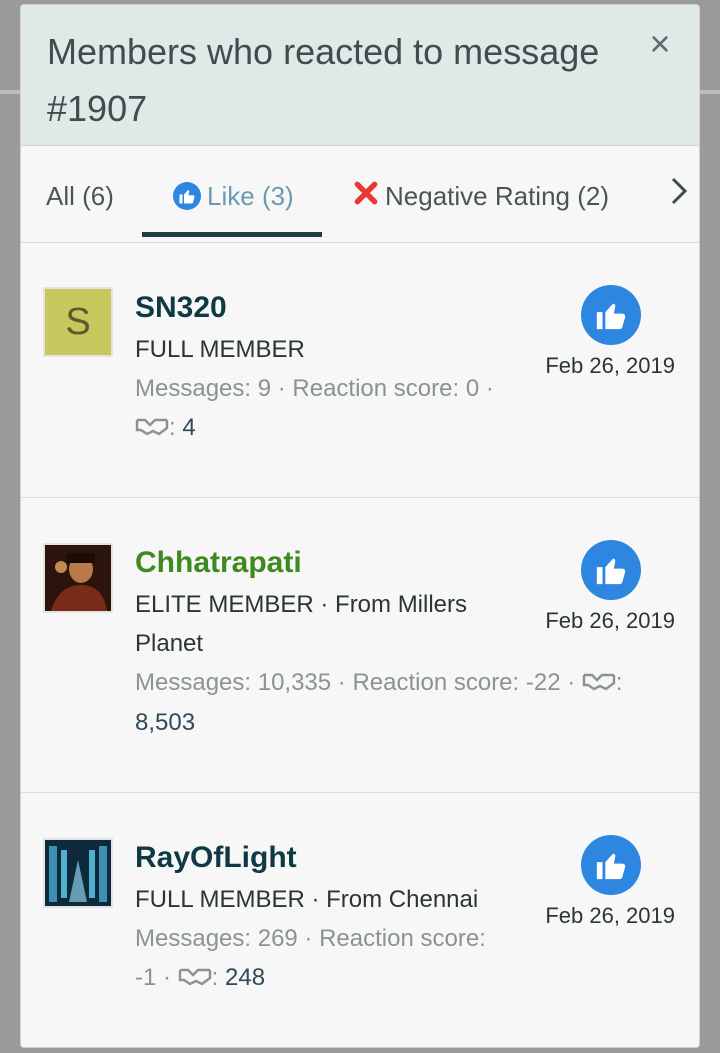  Describe the element at coordinates (169, 643) in the screenshot. I see `member-title-line-2: Planet` at that location.